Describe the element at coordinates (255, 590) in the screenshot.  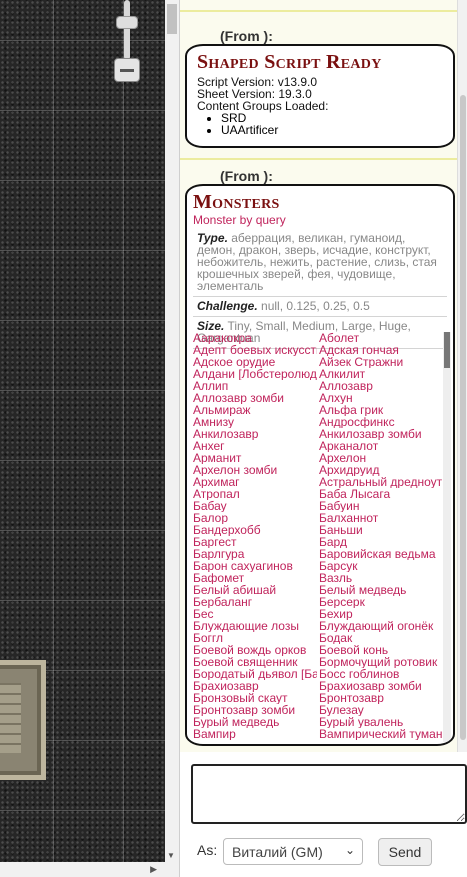
I see `monster-link: Белый абишай` at that location.